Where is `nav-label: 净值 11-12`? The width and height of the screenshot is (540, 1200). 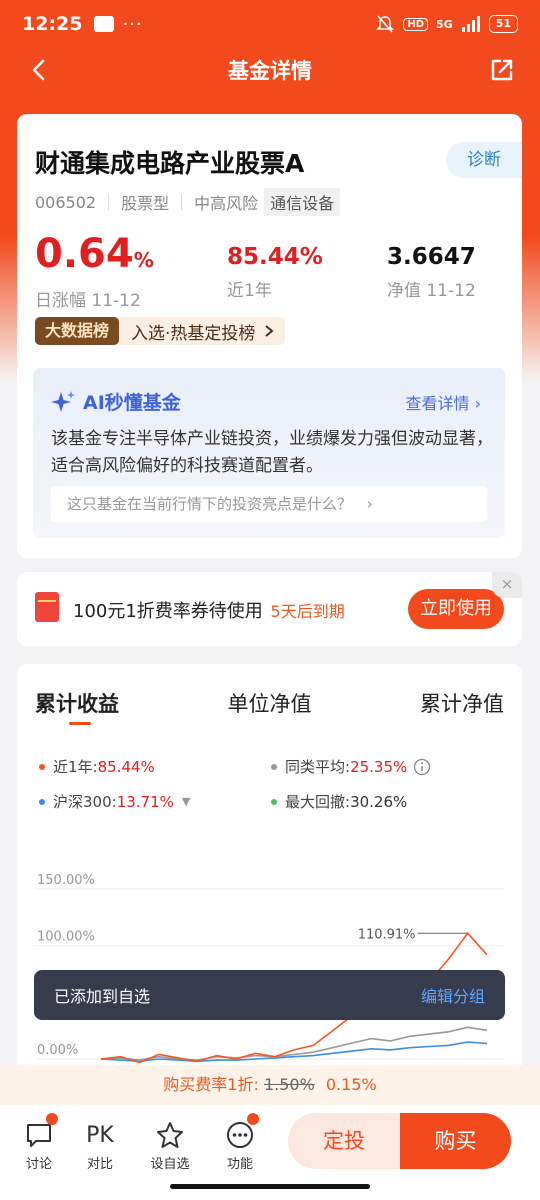 nav-label: 净值 11-12 is located at coordinates (431, 291).